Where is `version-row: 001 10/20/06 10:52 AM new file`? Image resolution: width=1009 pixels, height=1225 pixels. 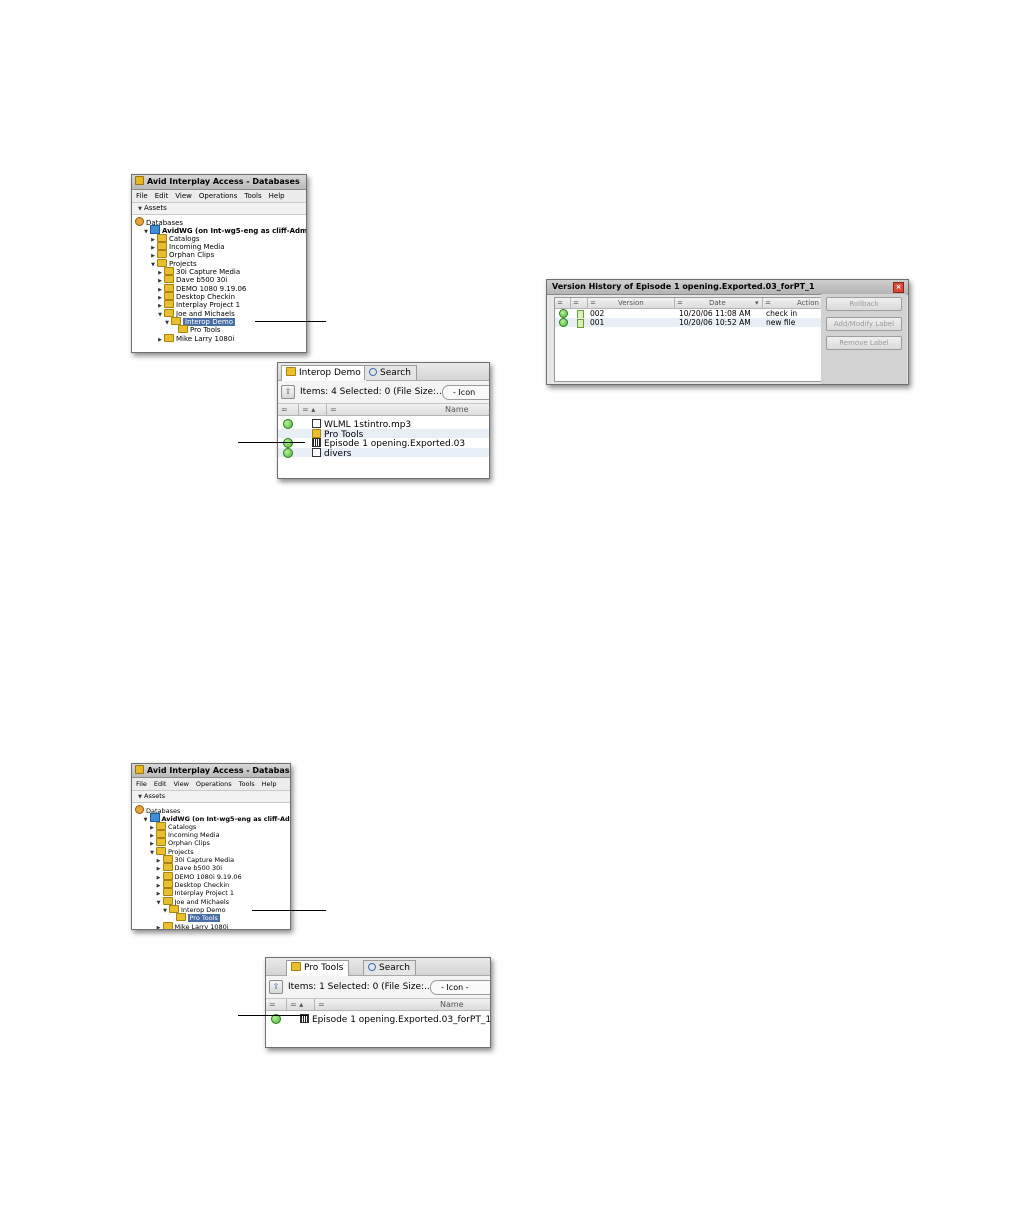
version-row: 001 10/20/06 10:52 AM new file is located at coordinates (688, 323).